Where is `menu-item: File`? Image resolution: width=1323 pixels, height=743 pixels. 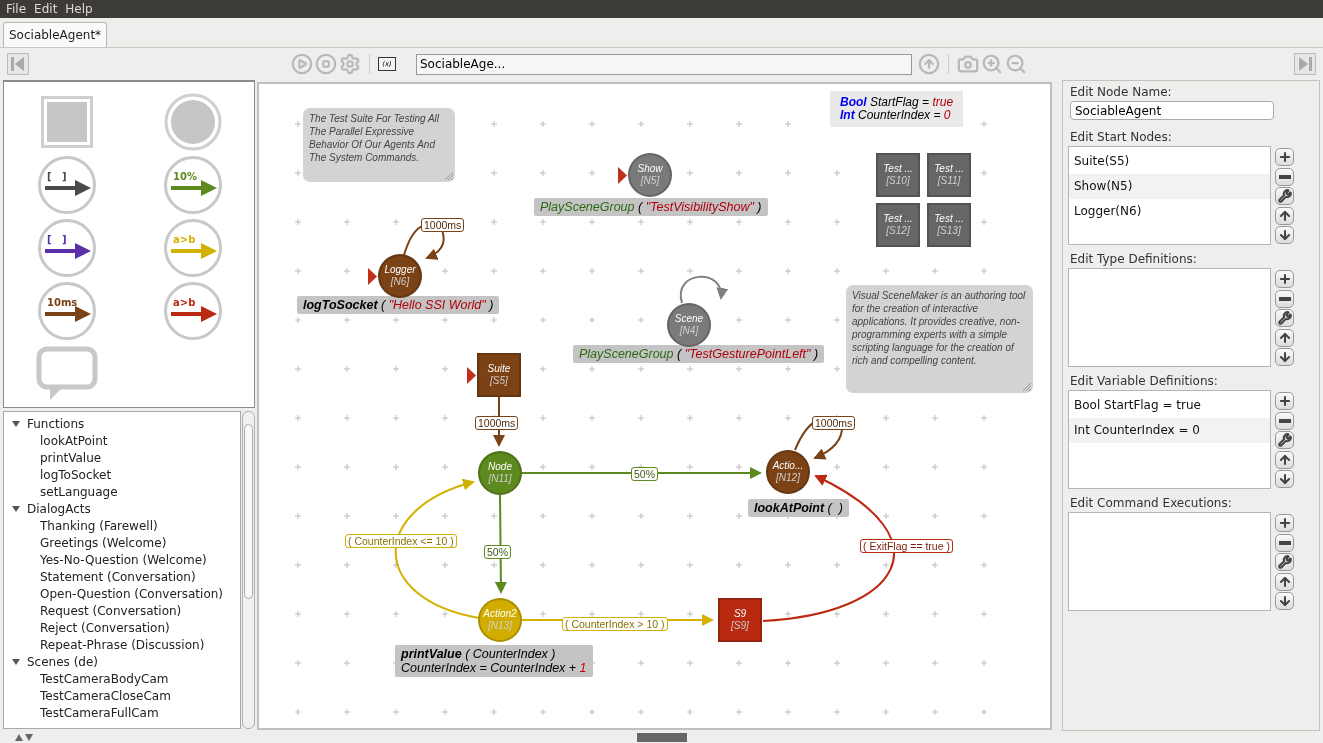
menu-item: File is located at coordinates (16, 9).